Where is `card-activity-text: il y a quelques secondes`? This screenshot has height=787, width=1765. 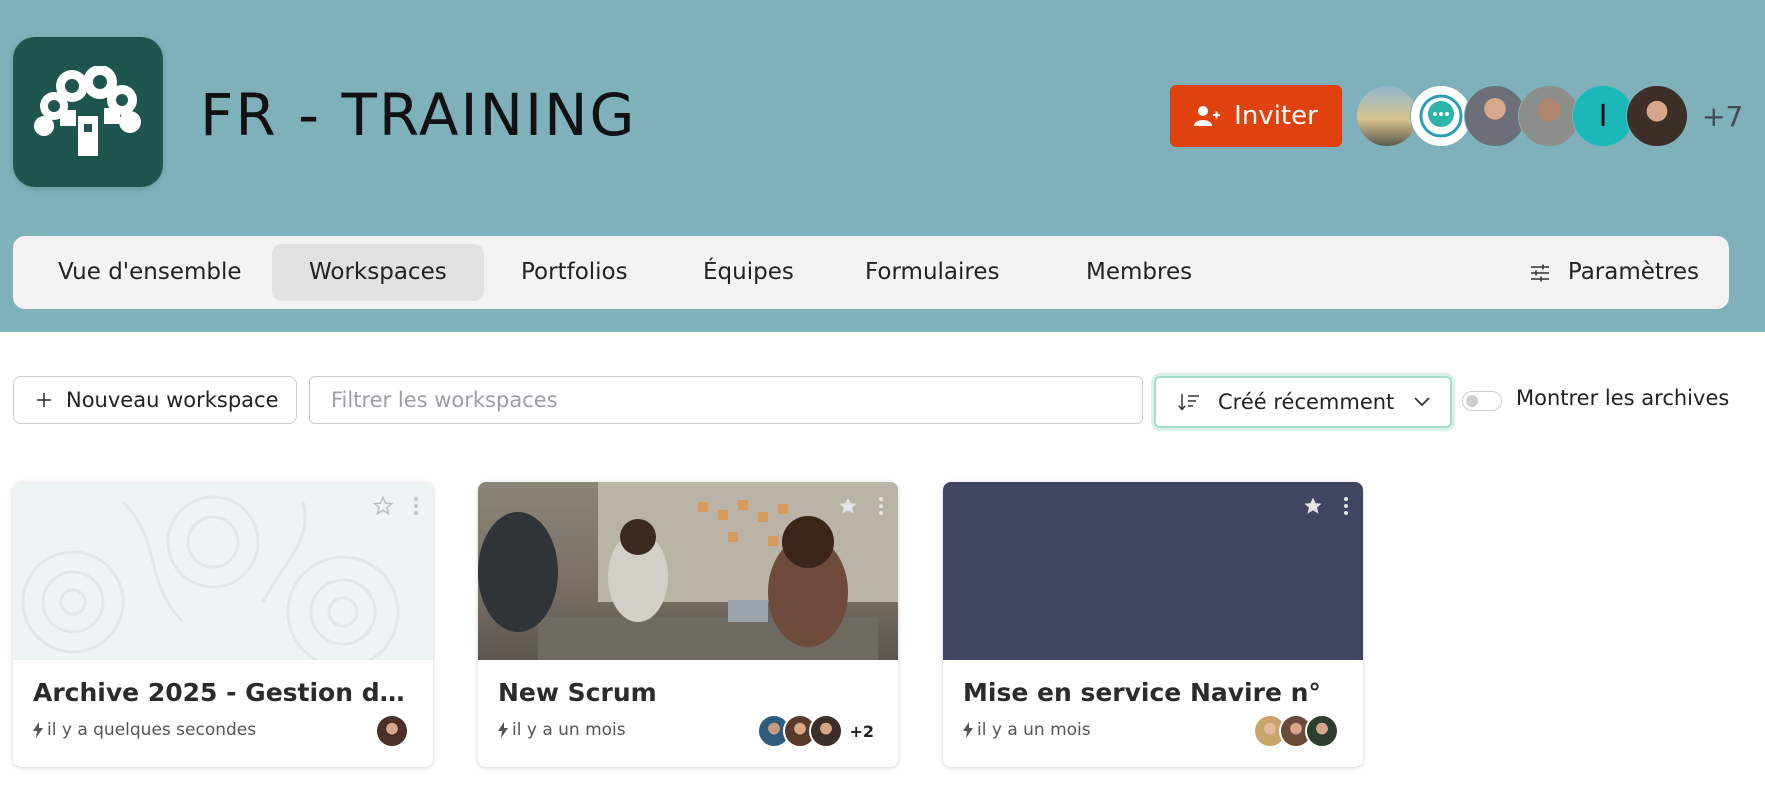 card-activity-text: il y a quelques secondes is located at coordinates (152, 730).